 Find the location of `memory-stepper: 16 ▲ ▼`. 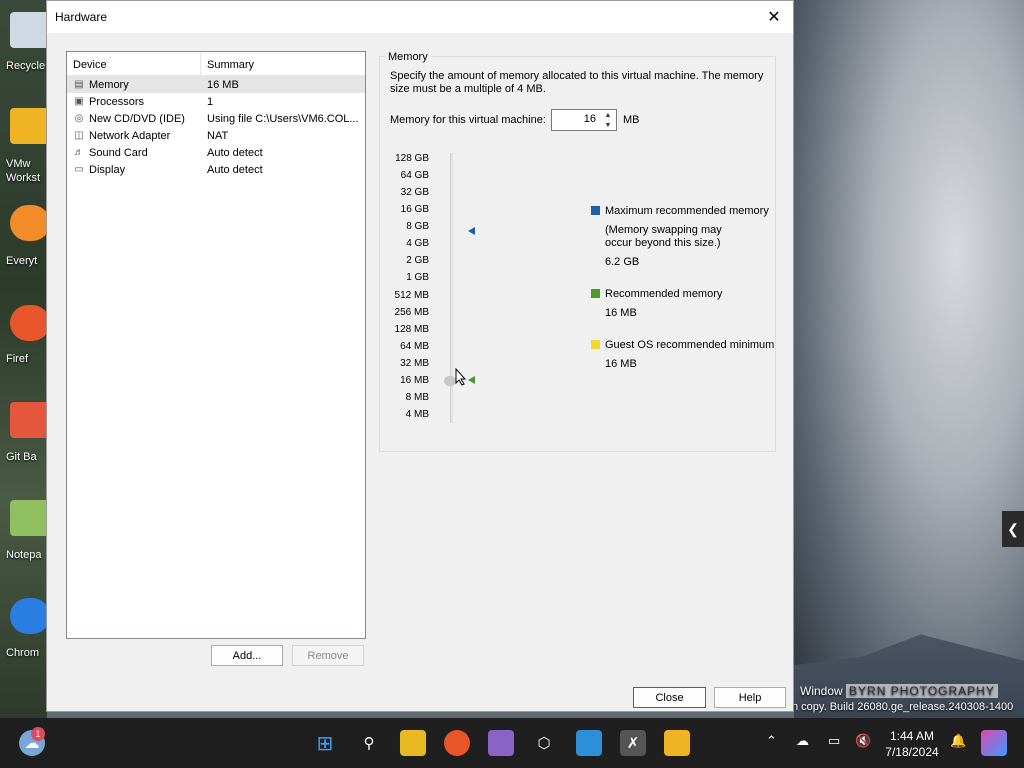

memory-stepper: 16 ▲ ▼ is located at coordinates (584, 120).